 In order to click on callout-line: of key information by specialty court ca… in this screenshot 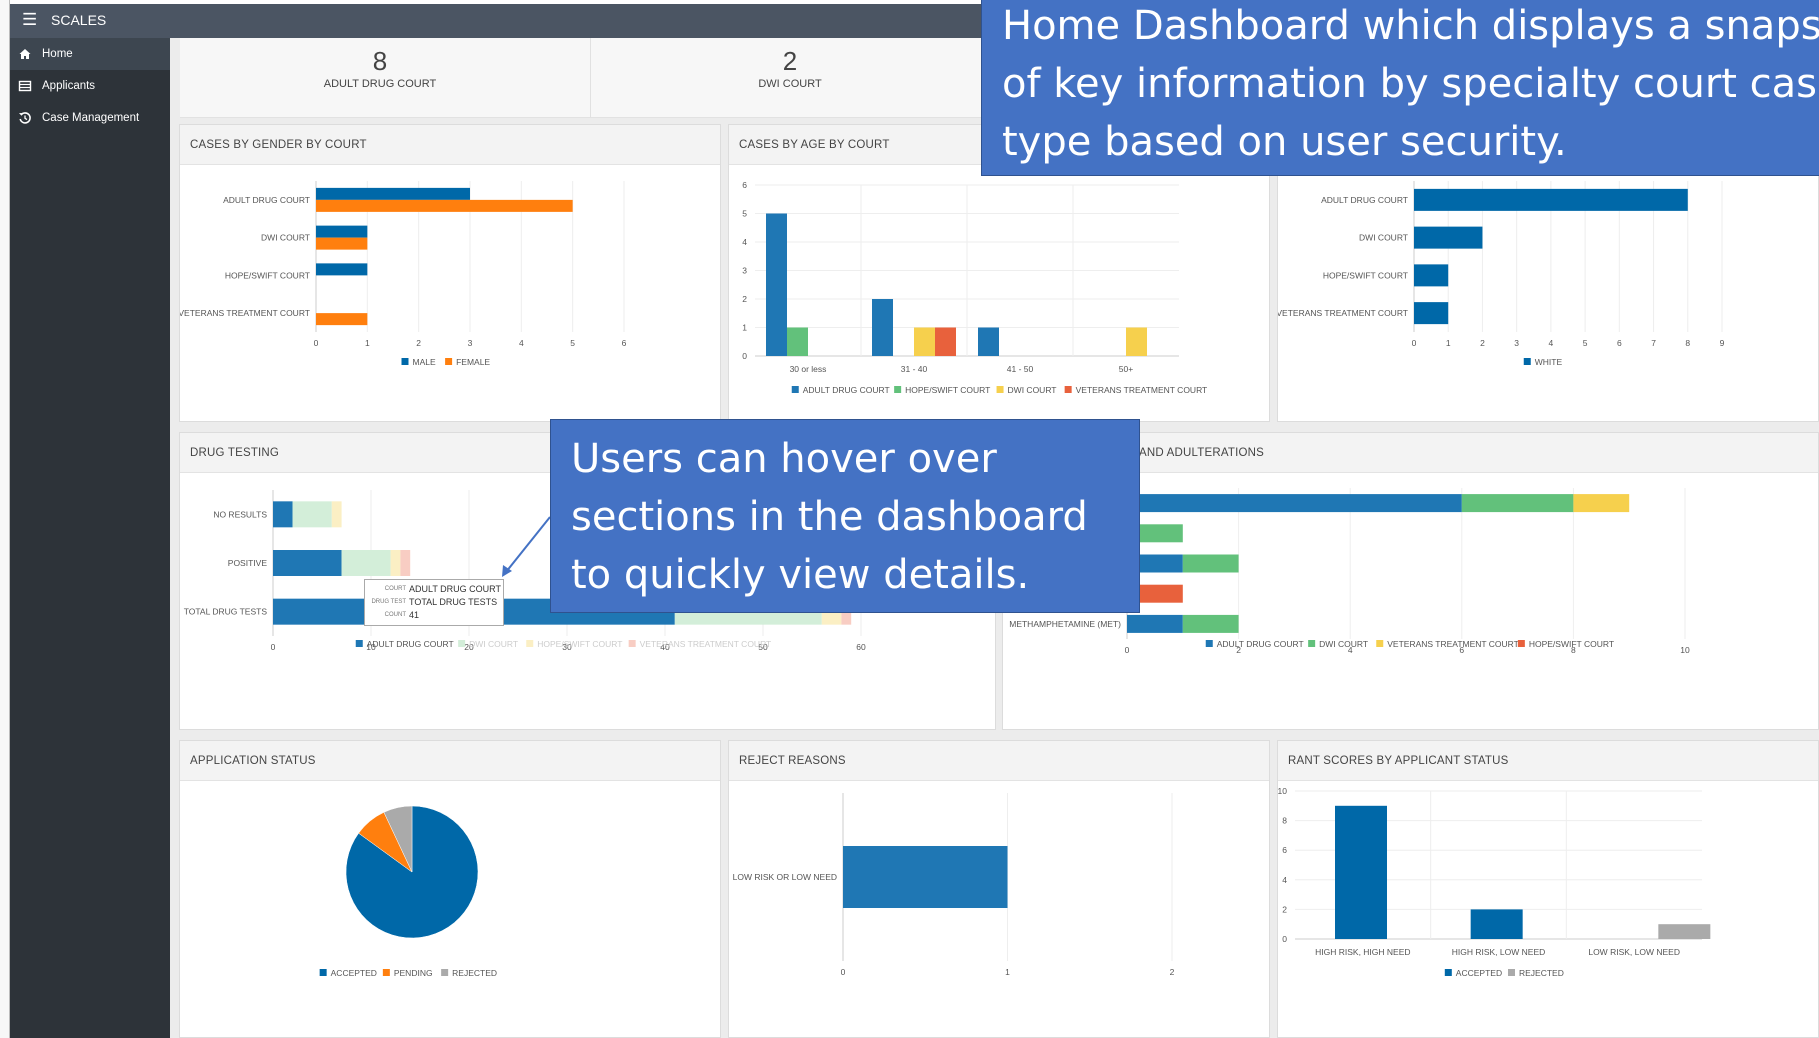, I will do `click(1410, 84)`.